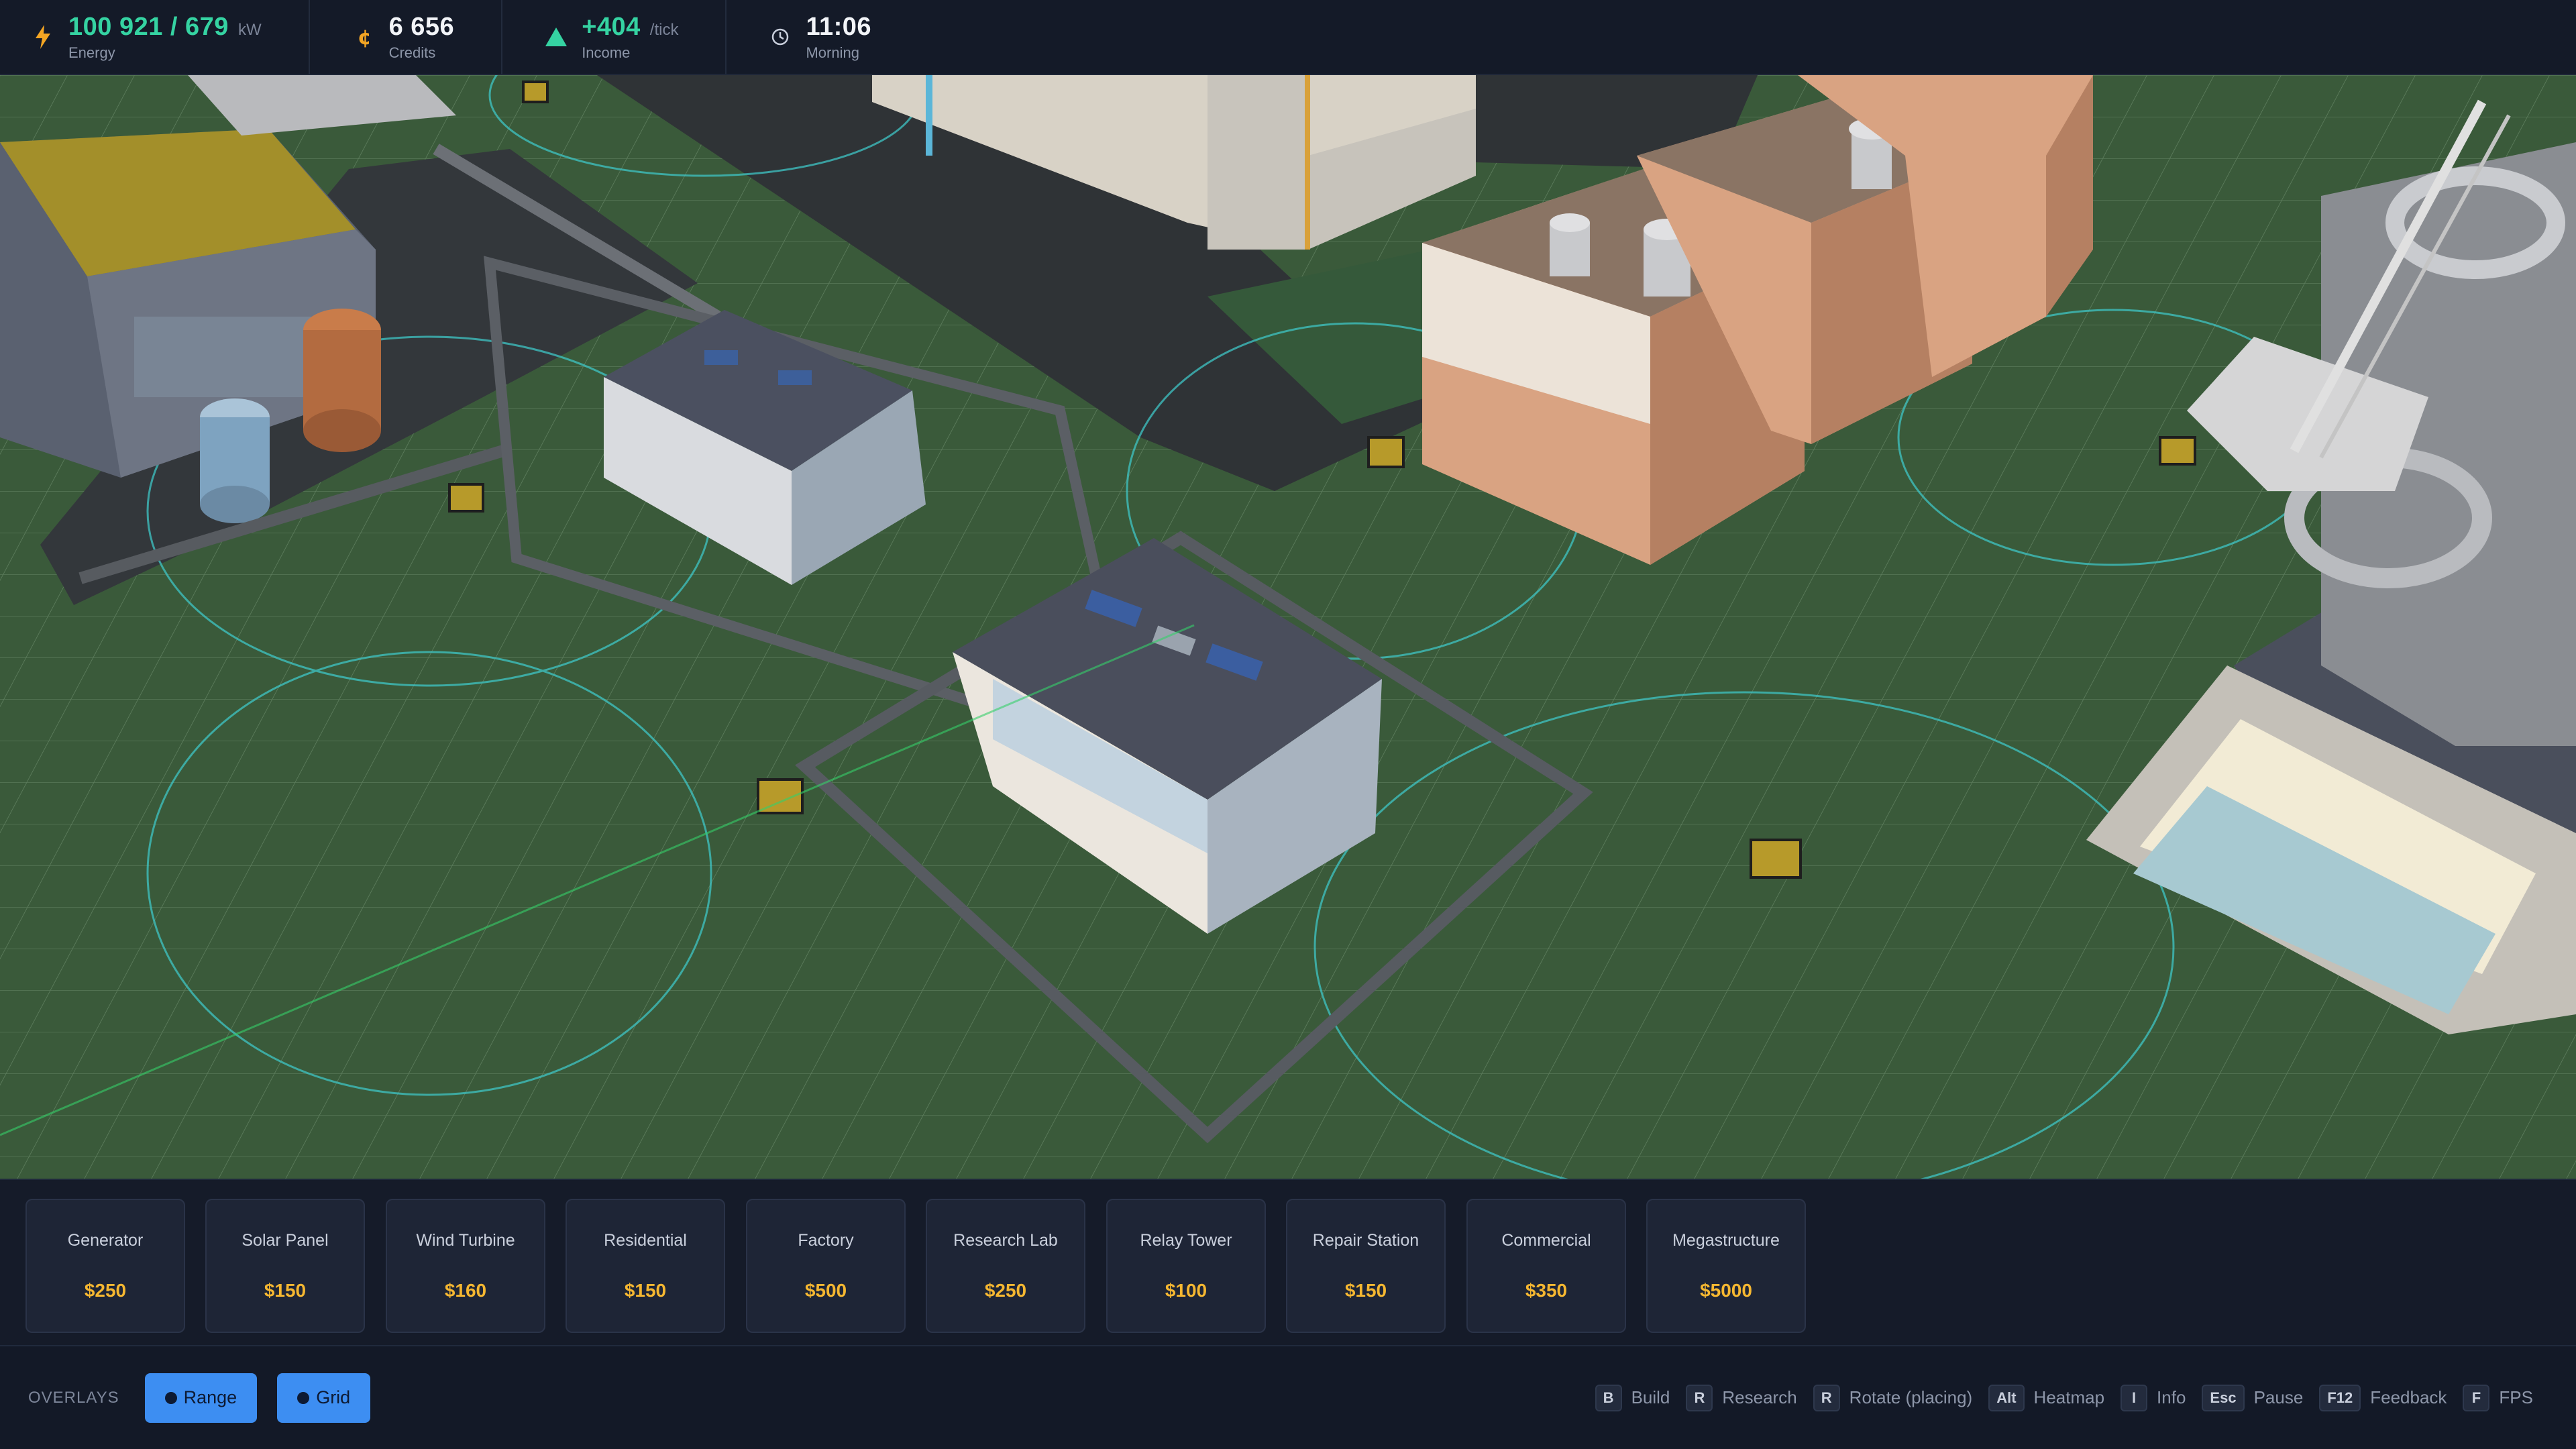 The height and width of the screenshot is (1449, 2576). What do you see at coordinates (826, 1266) in the screenshot?
I see `build-card-factory: Factory $500` at bounding box center [826, 1266].